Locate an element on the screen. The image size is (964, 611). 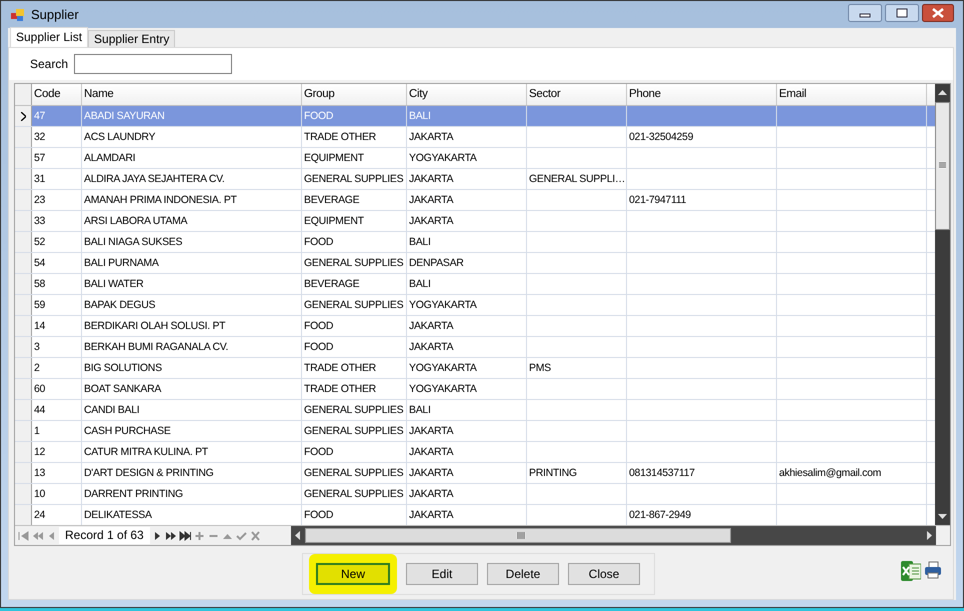
check-icon is located at coordinates (241, 536).